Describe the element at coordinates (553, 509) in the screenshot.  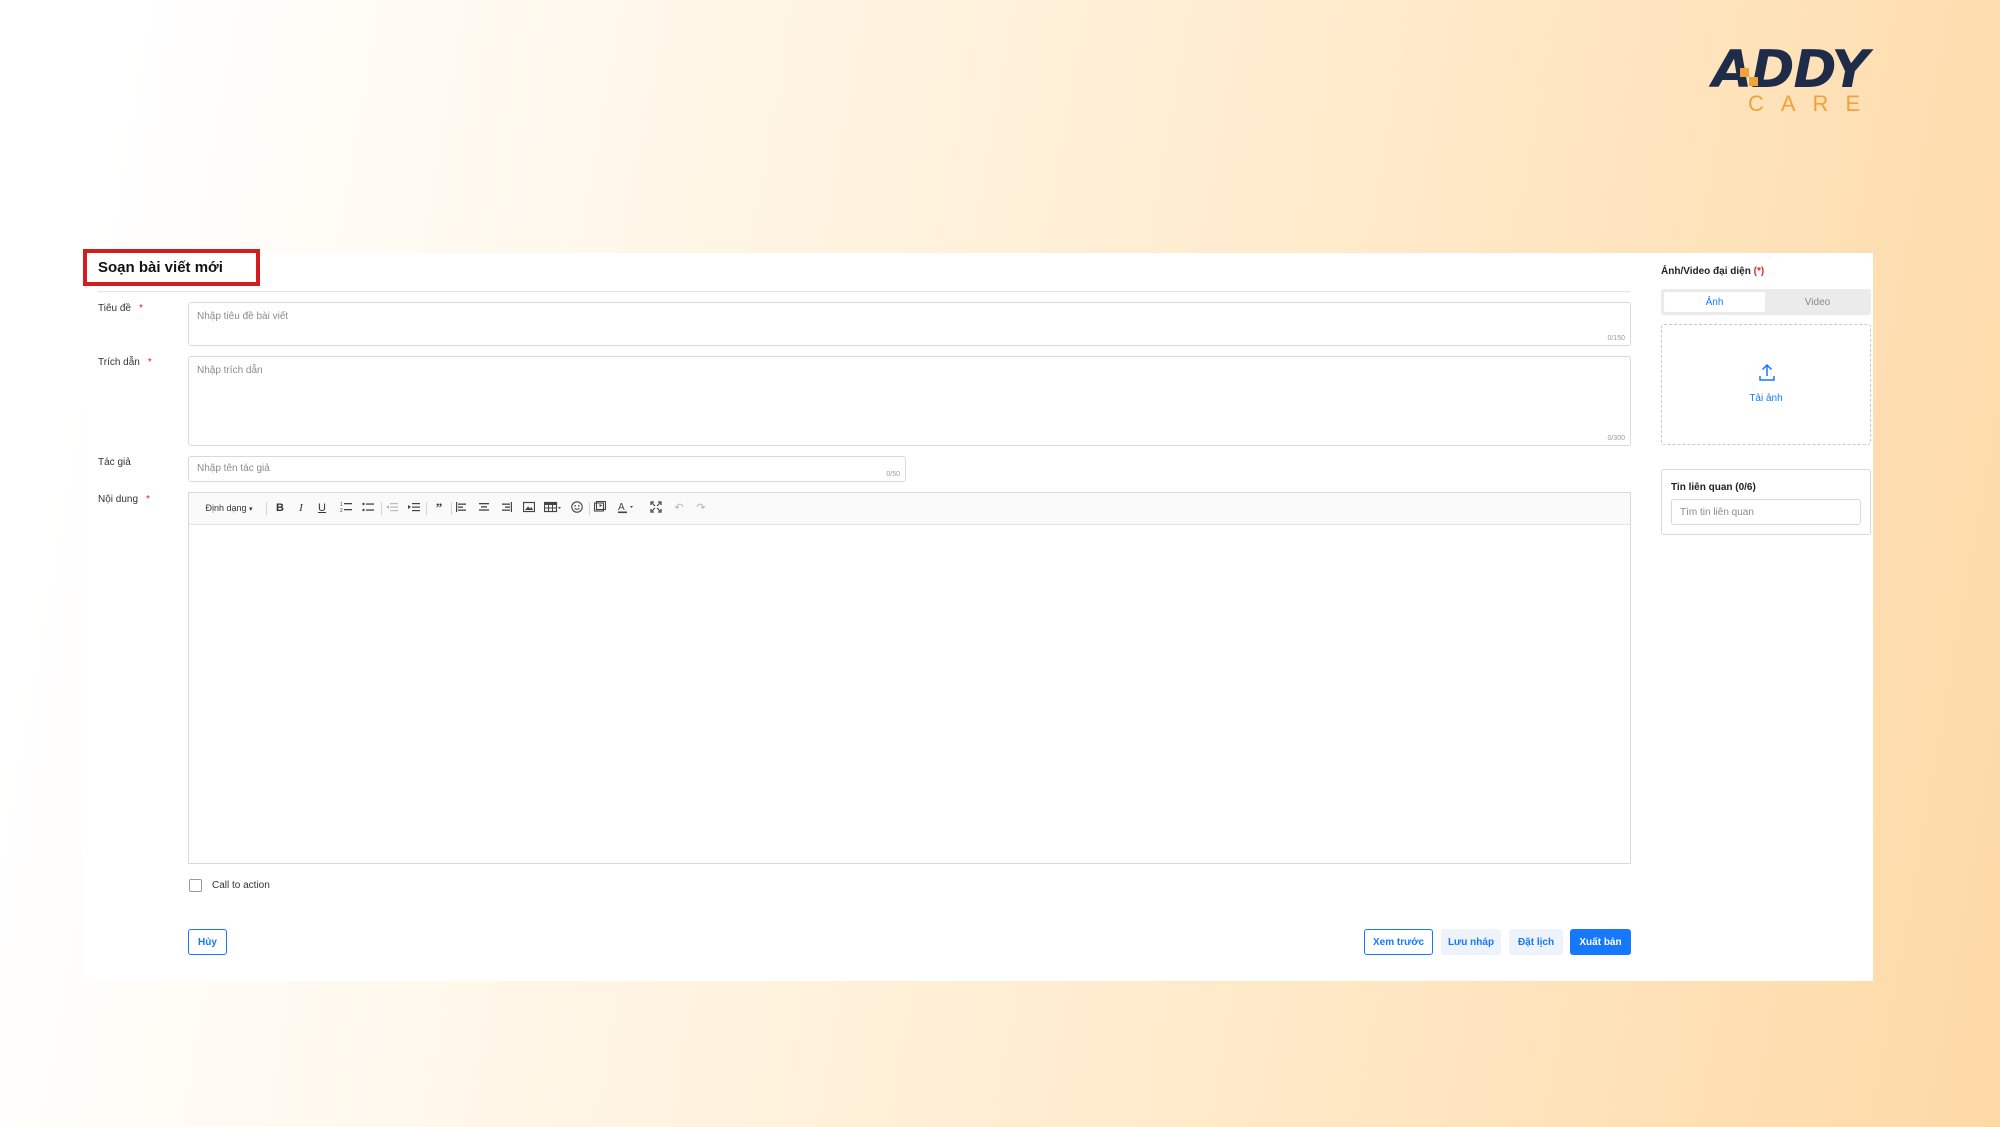
I see `table-icon` at that location.